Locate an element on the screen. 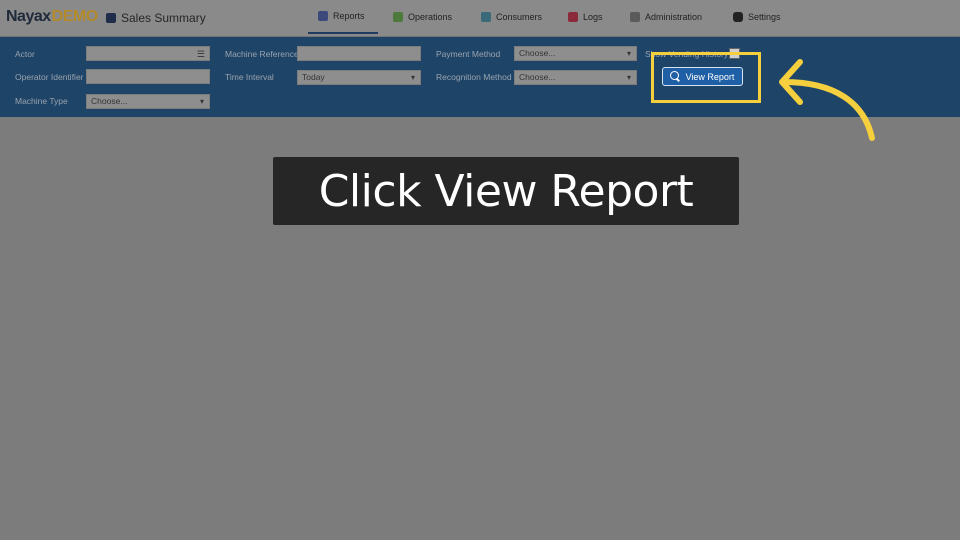  nav-settings: Settings is located at coordinates (763, 17).